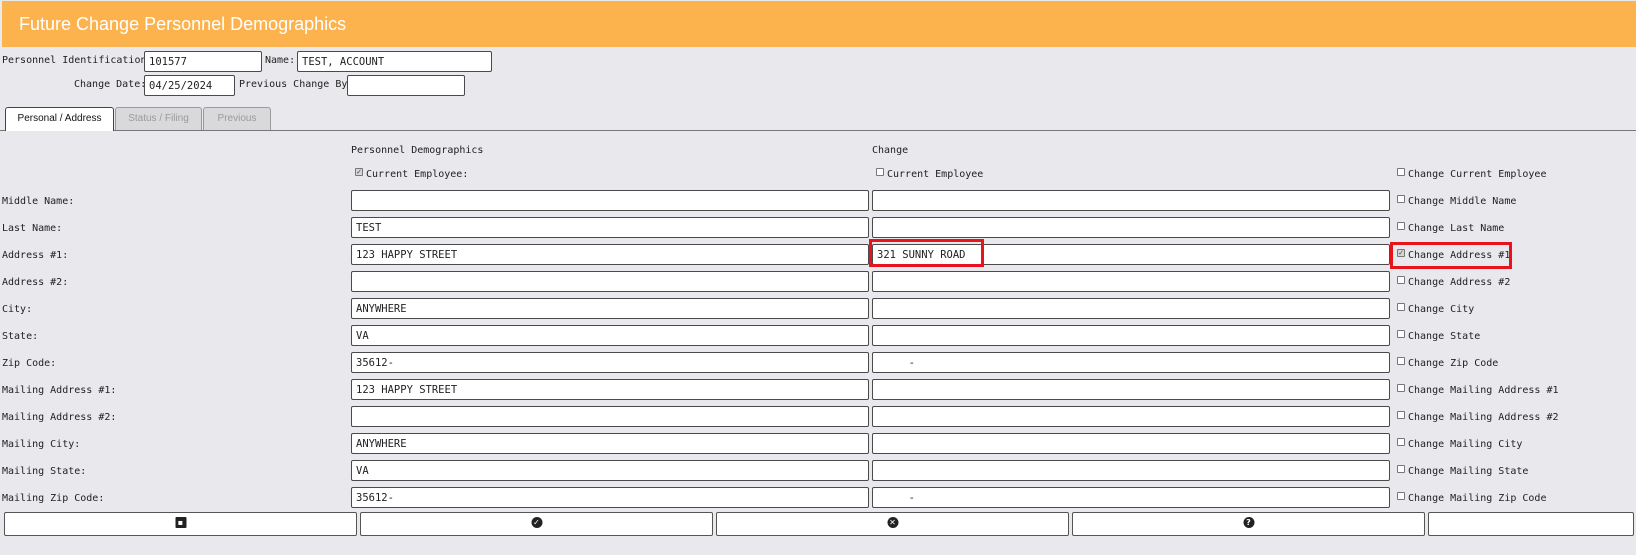  I want to click on tab-previous: Previous, so click(237, 118).